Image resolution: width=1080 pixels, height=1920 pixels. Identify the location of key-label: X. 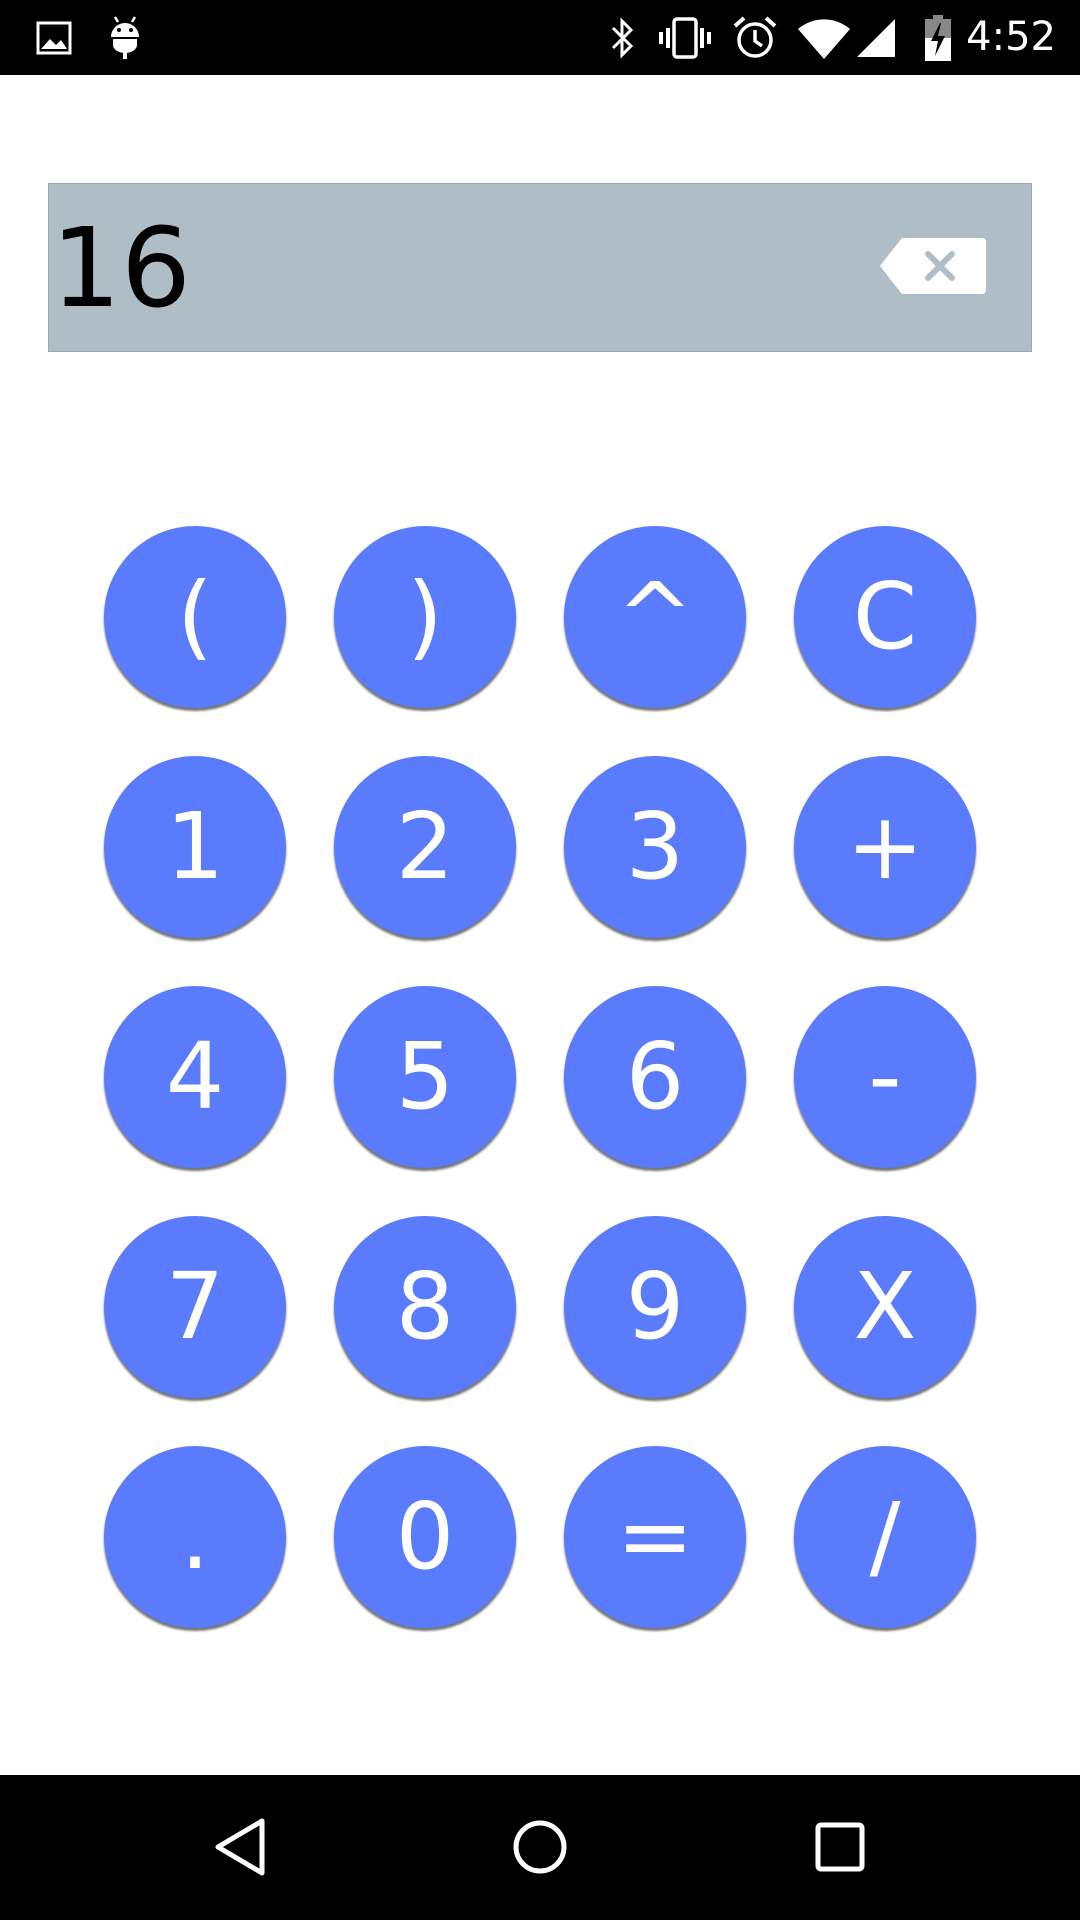
(885, 1306).